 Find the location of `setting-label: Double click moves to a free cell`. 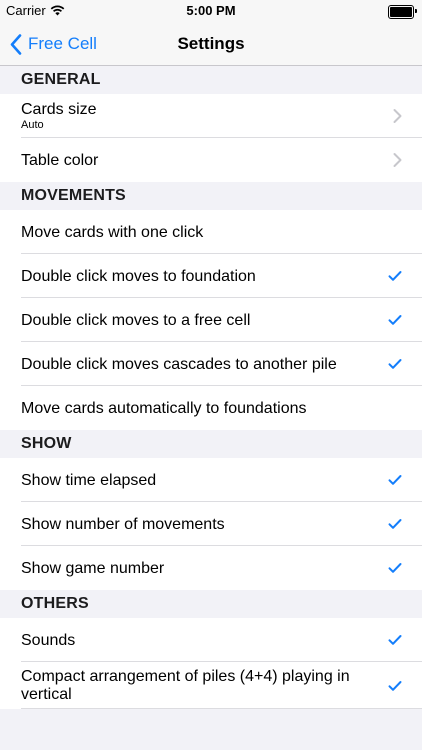

setting-label: Double click moves to a free cell is located at coordinates (136, 320).